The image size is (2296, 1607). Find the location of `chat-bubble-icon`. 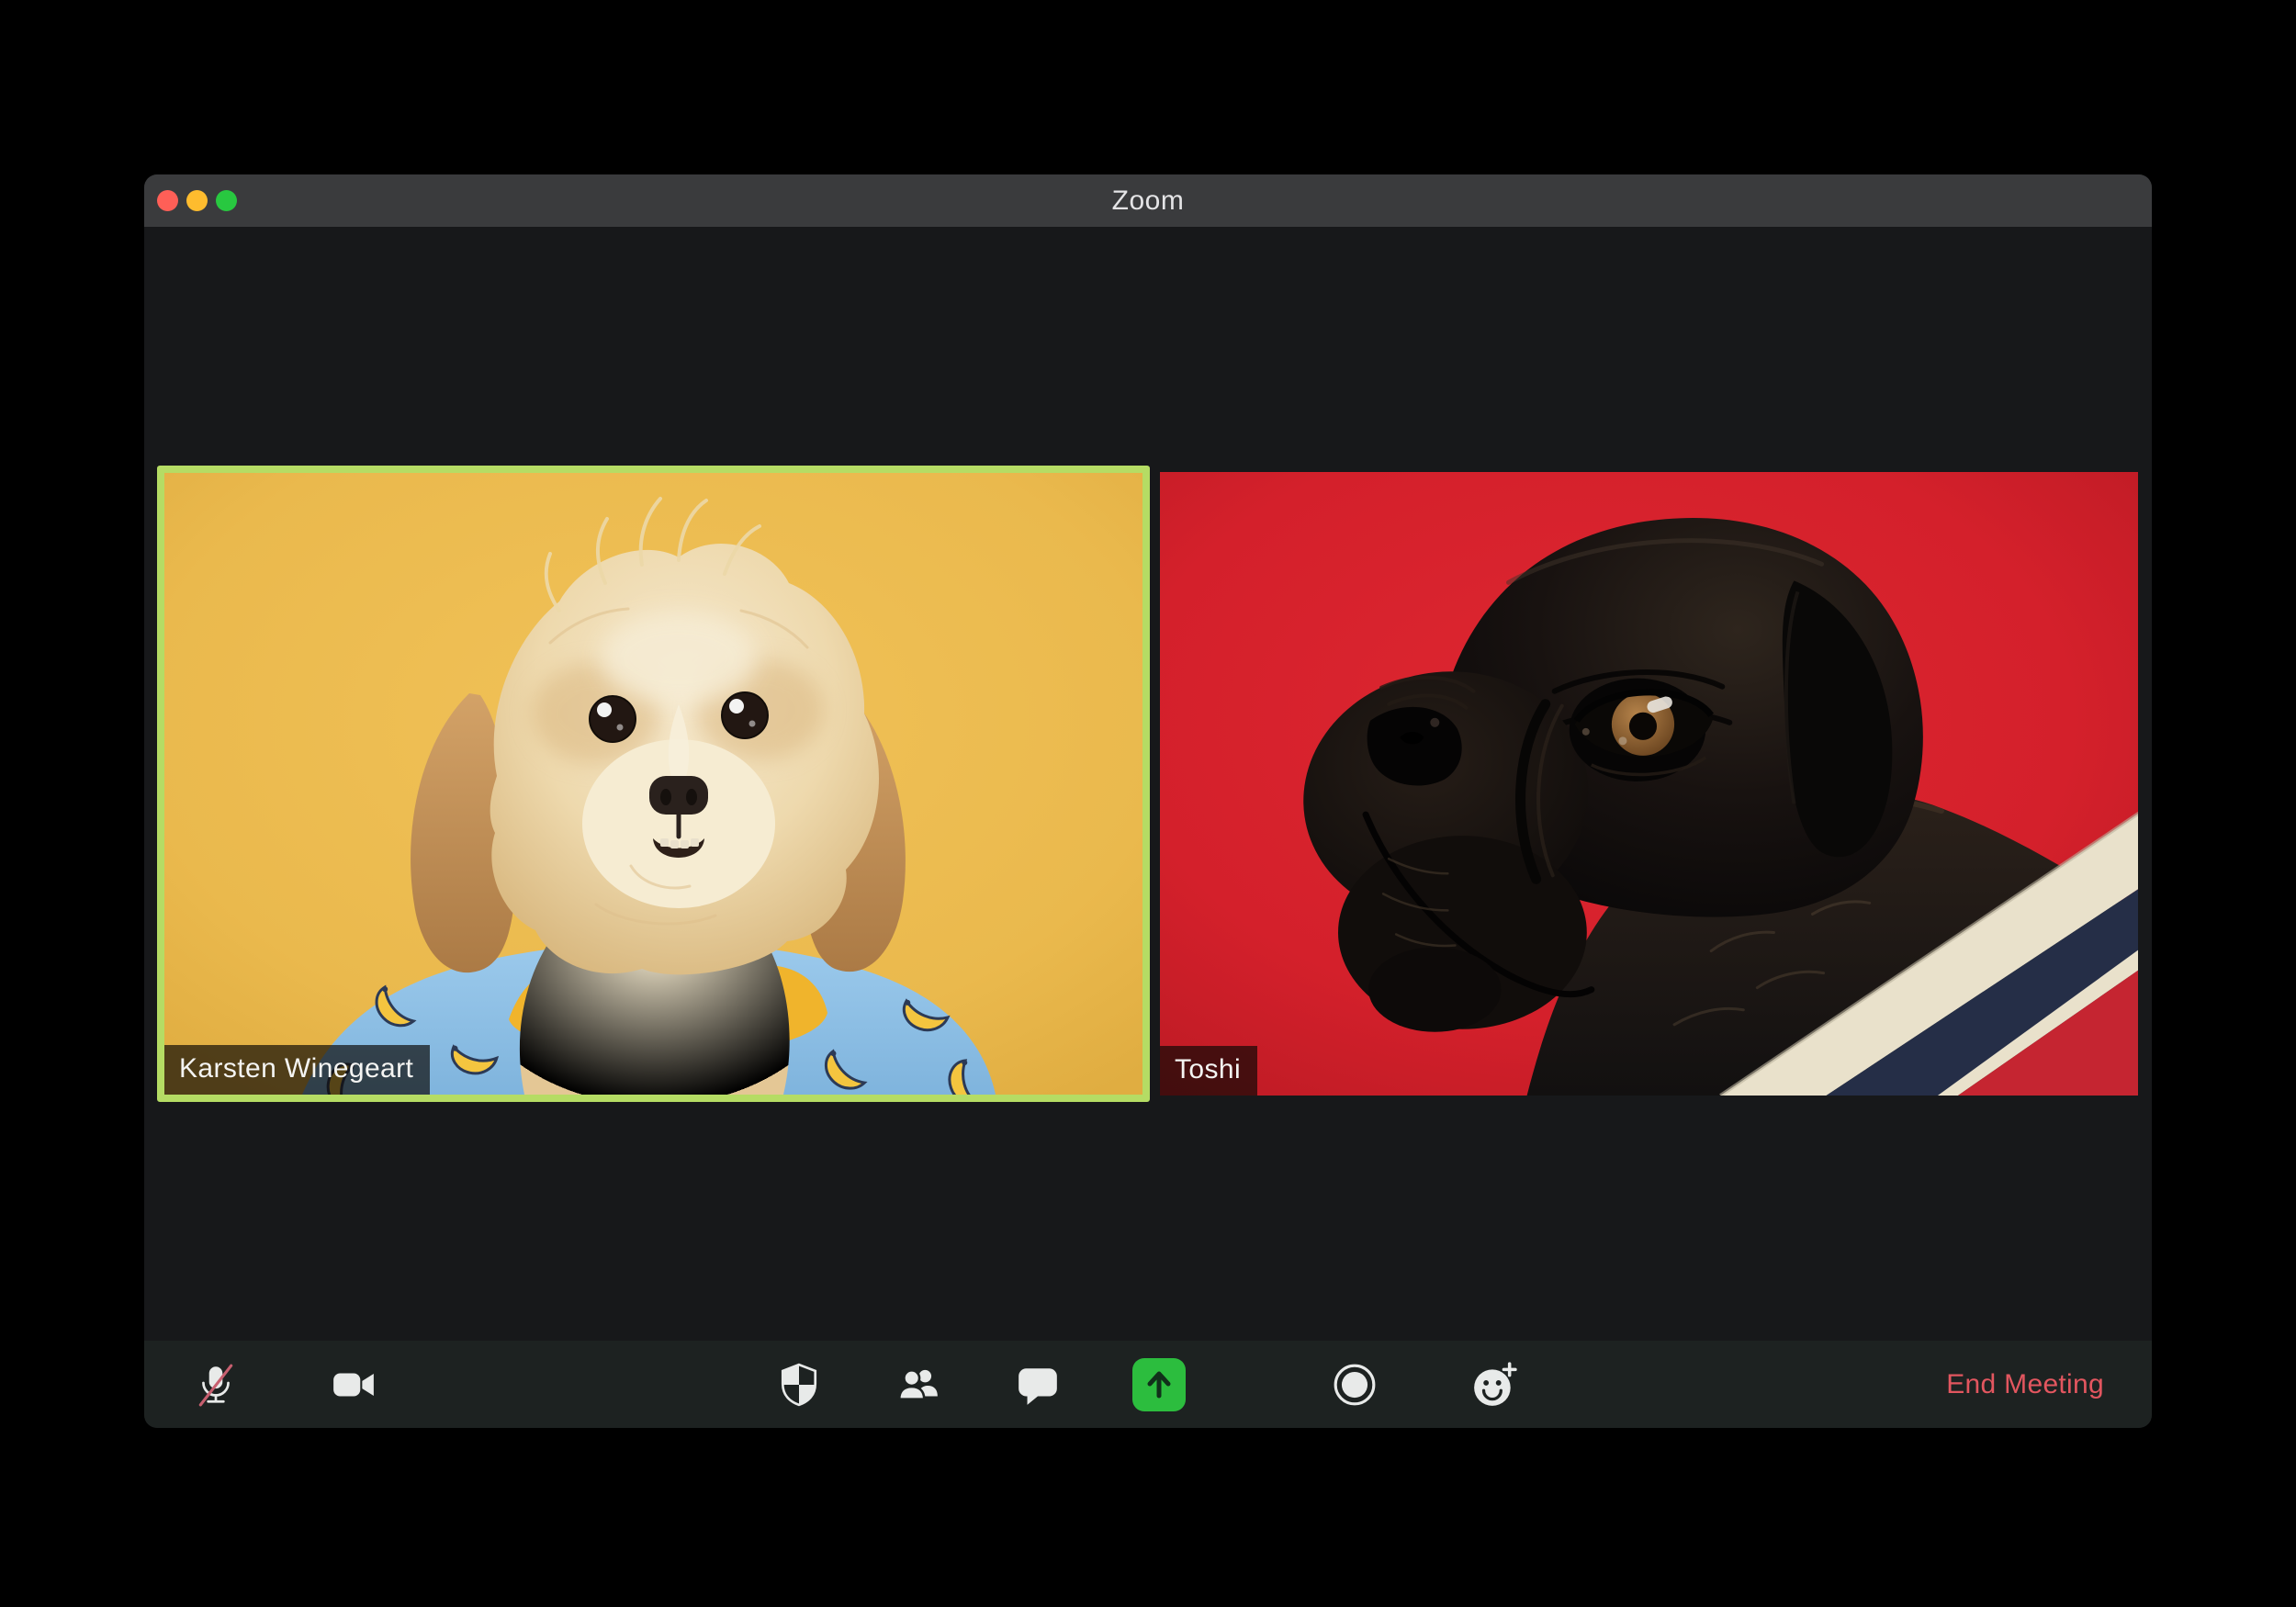

chat-bubble-icon is located at coordinates (1038, 1386).